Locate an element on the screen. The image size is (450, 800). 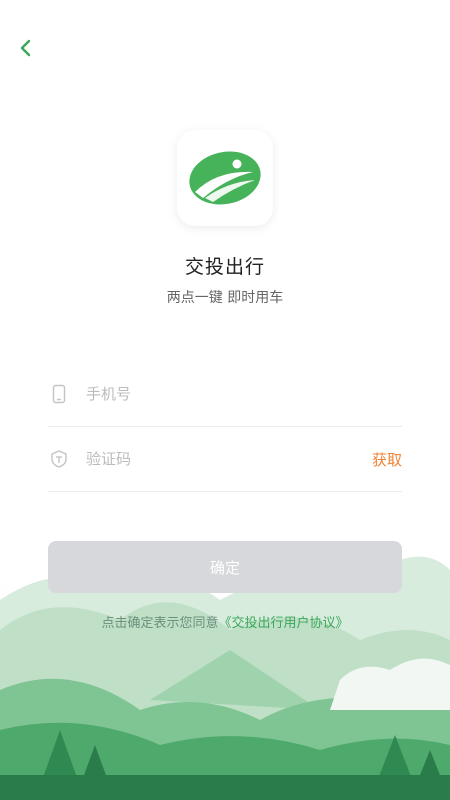
user-agreement-link: 《交投出行用户协议》 is located at coordinates (284, 623).